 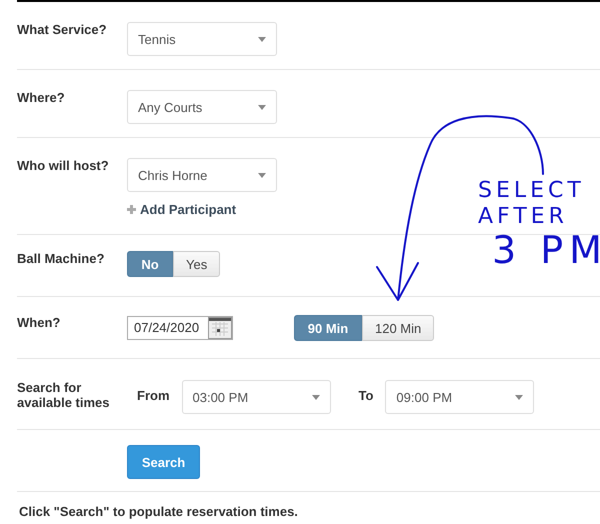 What do you see at coordinates (202, 107) in the screenshot?
I see `dropdown: Any Courts` at bounding box center [202, 107].